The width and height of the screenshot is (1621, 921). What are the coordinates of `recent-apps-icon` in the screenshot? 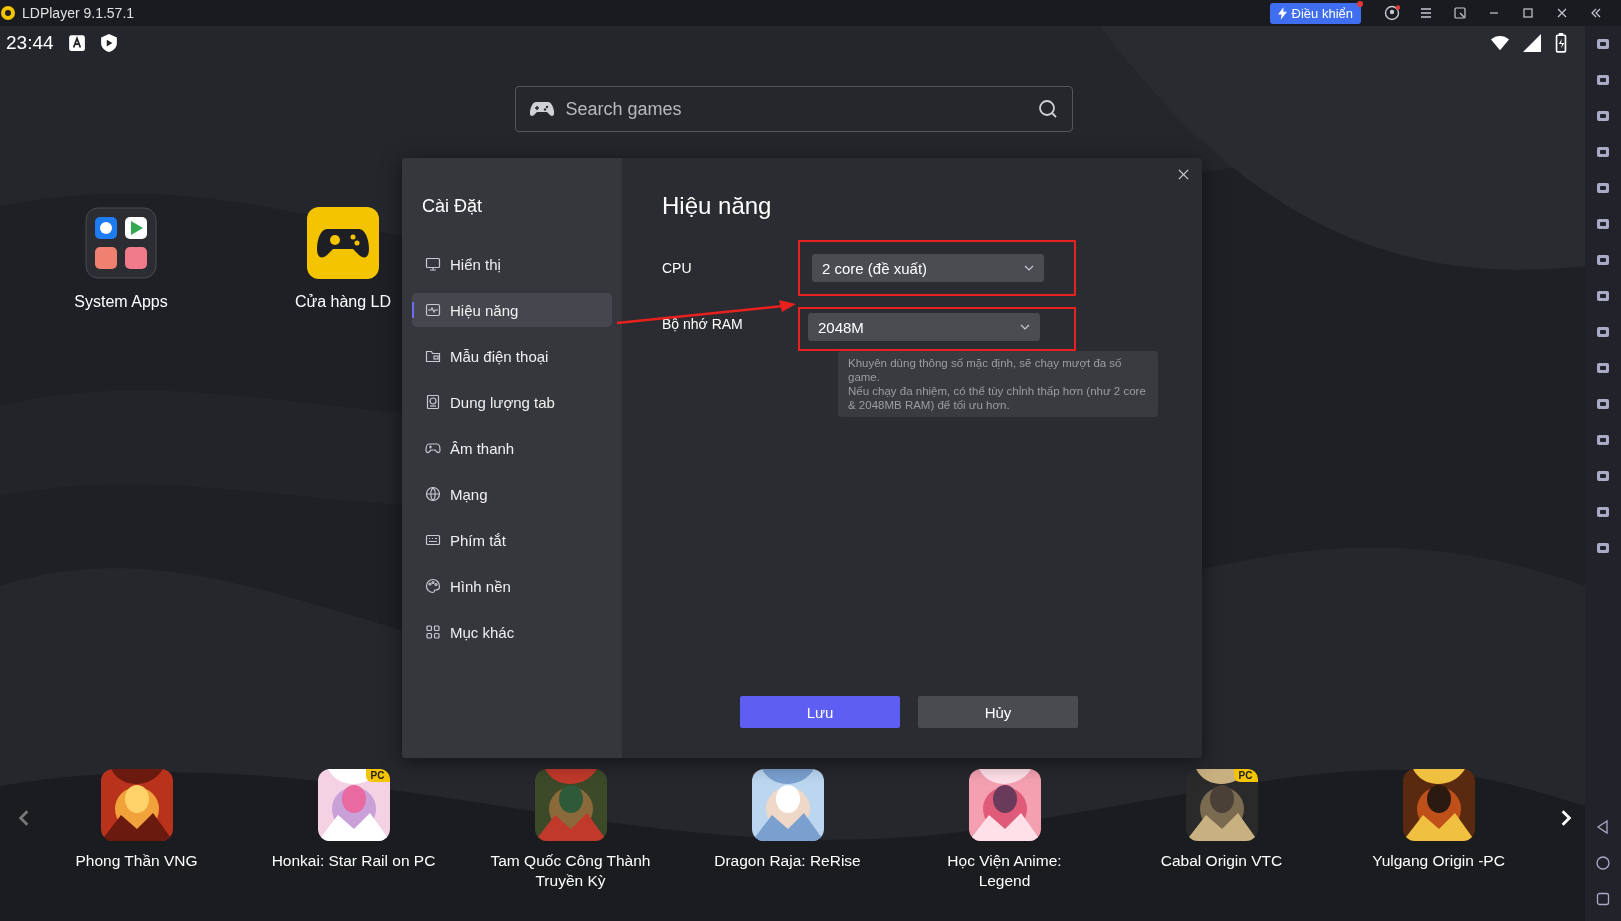 It's located at (1603, 899).